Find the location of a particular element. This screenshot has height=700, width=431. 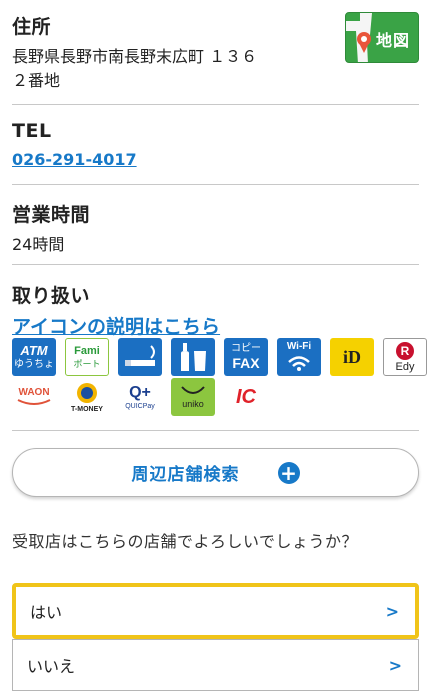

no-option: いいえ > is located at coordinates (215, 665).